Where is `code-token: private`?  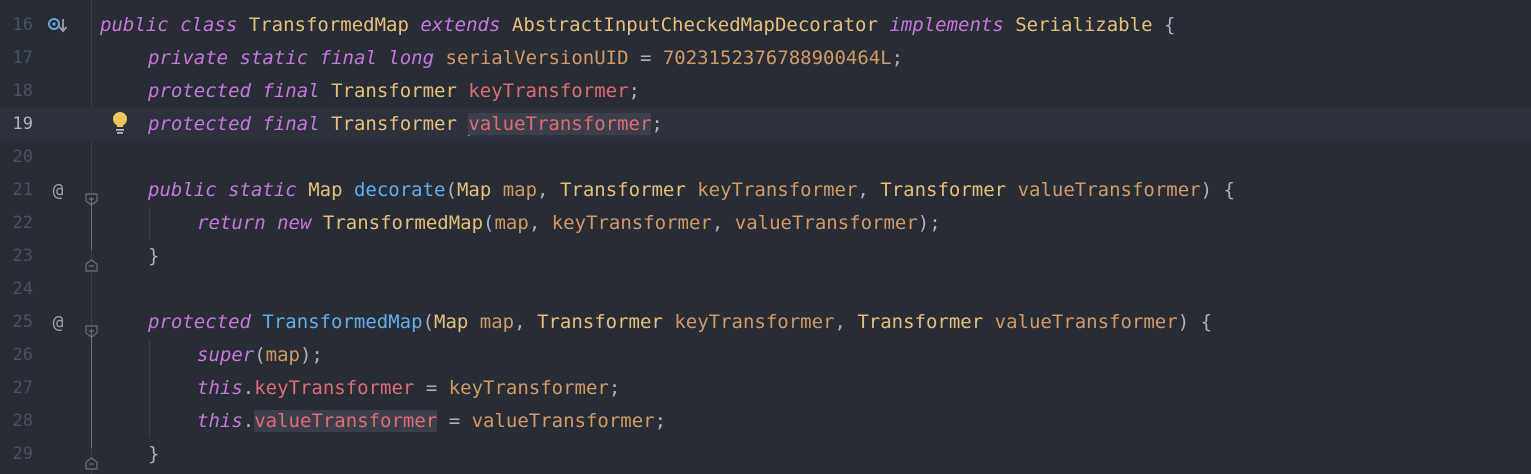
code-token: private is located at coordinates (188, 58).